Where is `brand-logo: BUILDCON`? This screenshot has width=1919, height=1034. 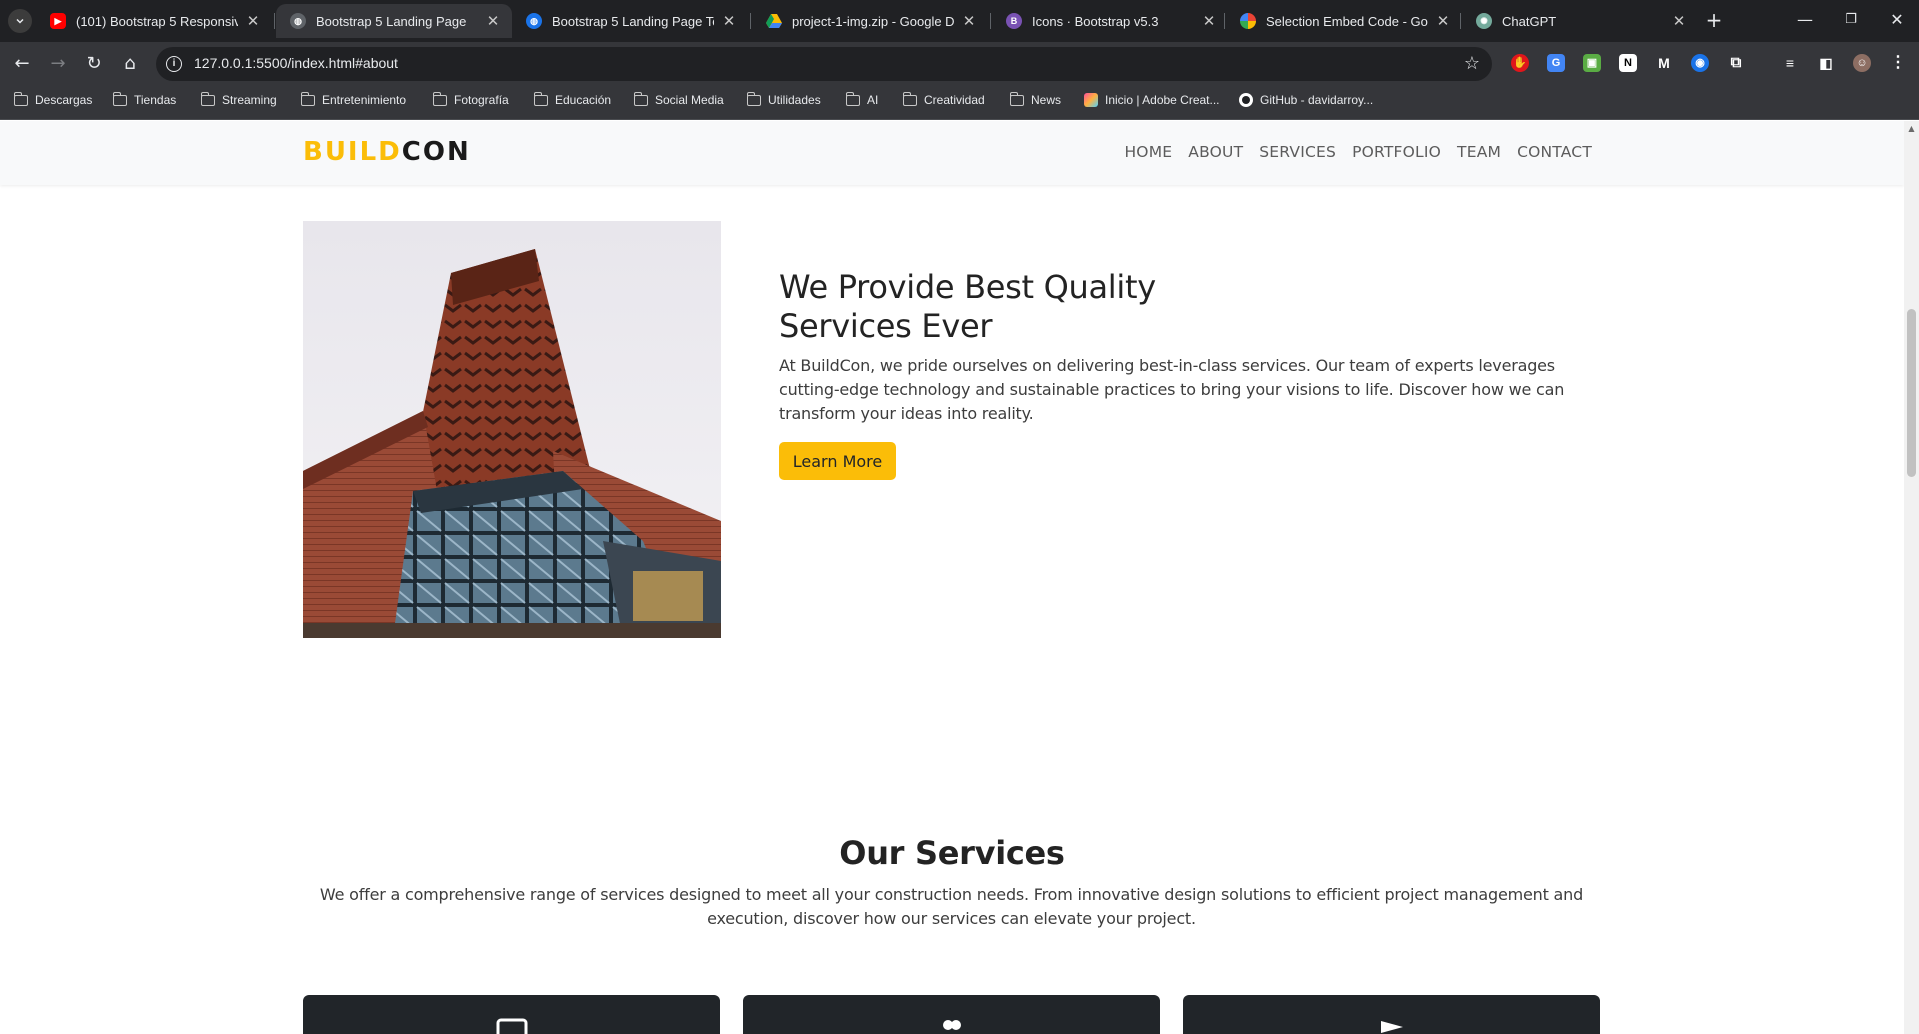
brand-logo: BUILDCON is located at coordinates (387, 152).